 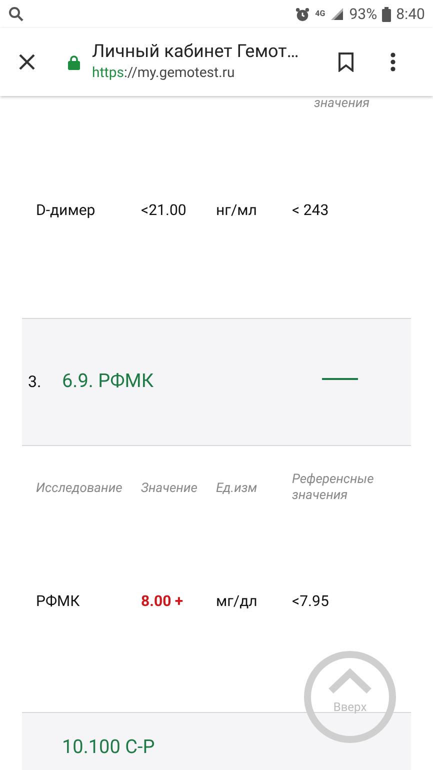 I want to click on table-cell-text: мг/дл, so click(x=237, y=601).